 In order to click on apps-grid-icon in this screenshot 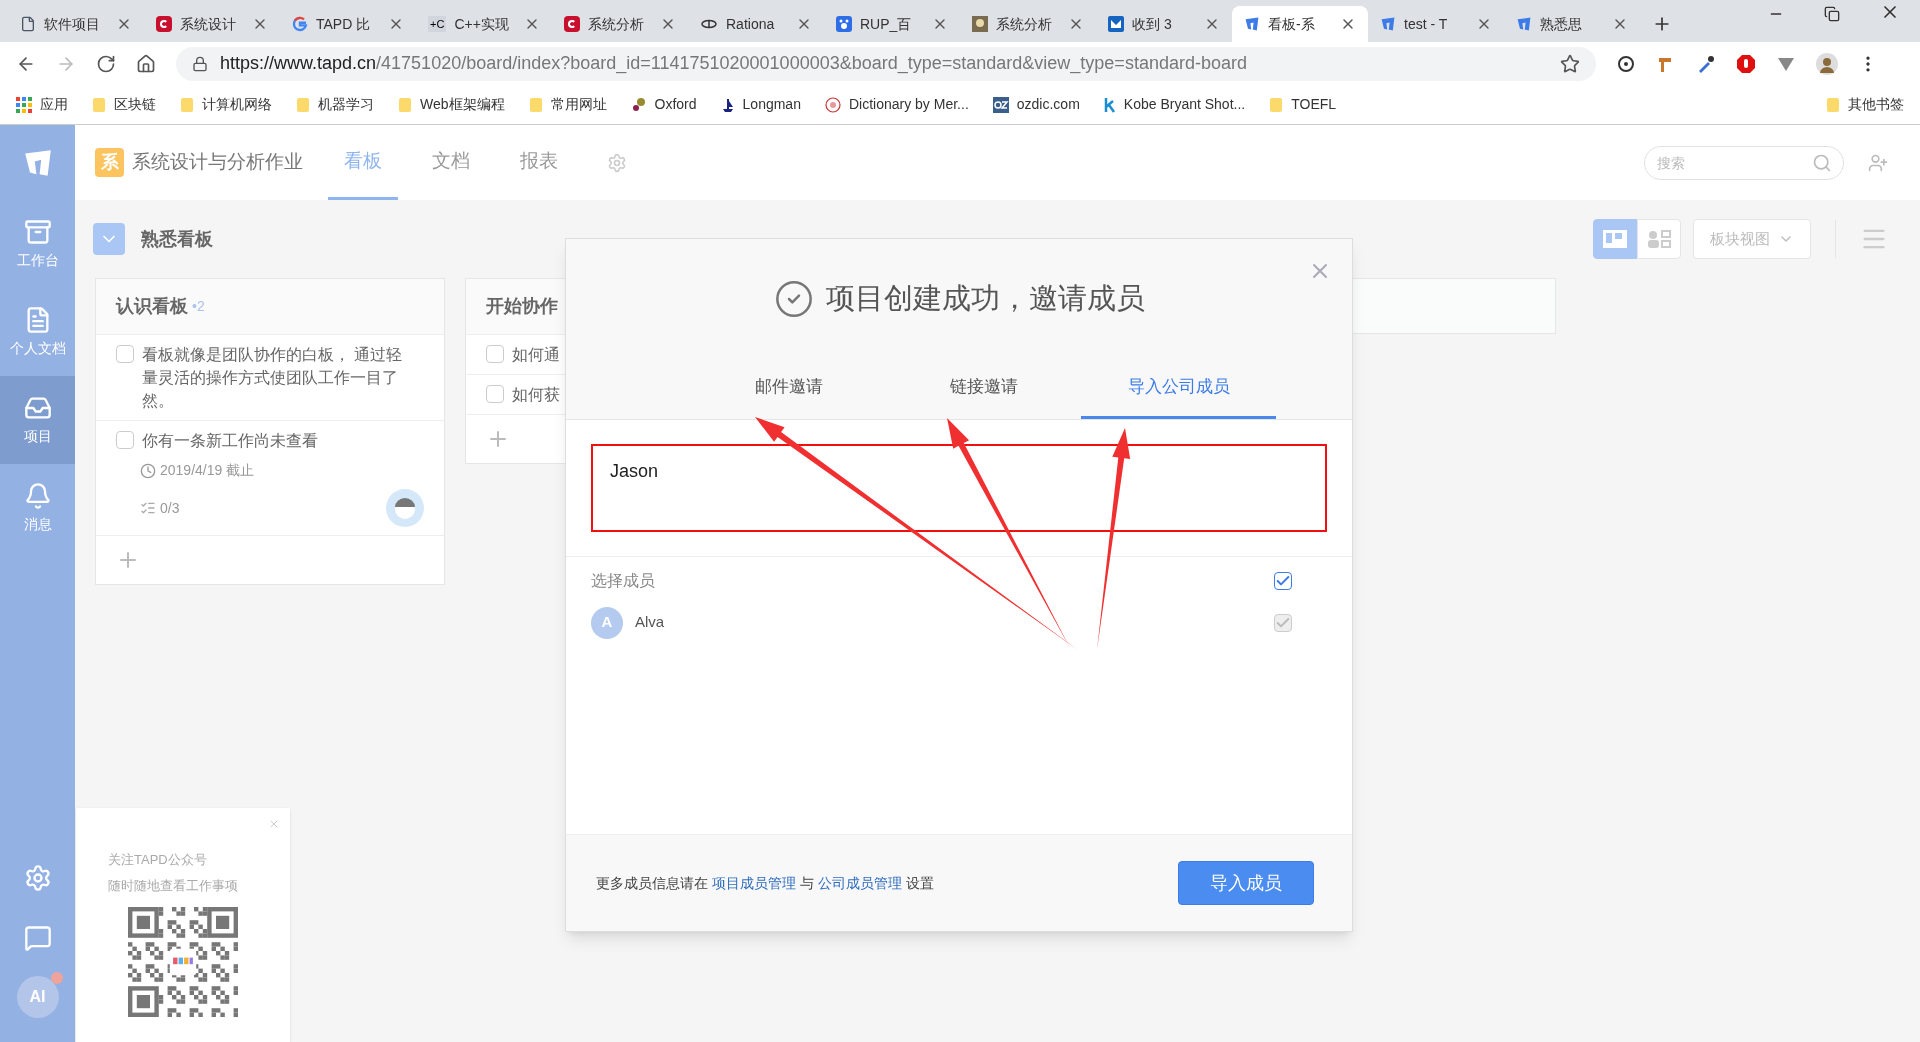, I will do `click(24, 104)`.